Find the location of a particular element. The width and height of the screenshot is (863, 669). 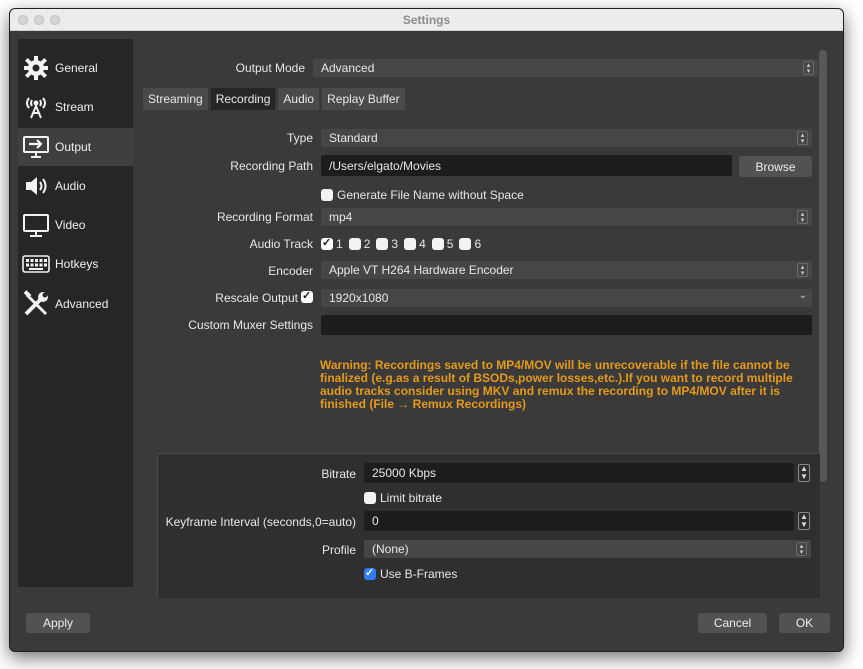

speaker-icon is located at coordinates (36, 186).